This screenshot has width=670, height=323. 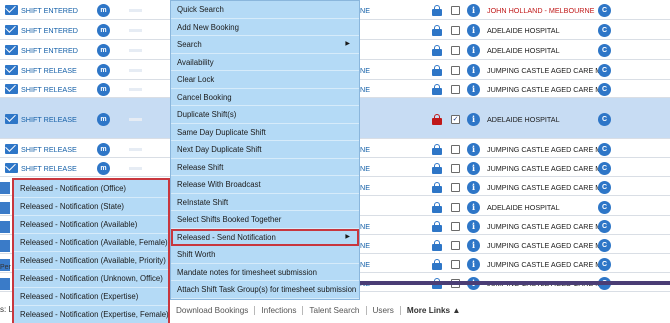 What do you see at coordinates (455, 119) in the screenshot?
I see `row-checkbox: ✓` at bounding box center [455, 119].